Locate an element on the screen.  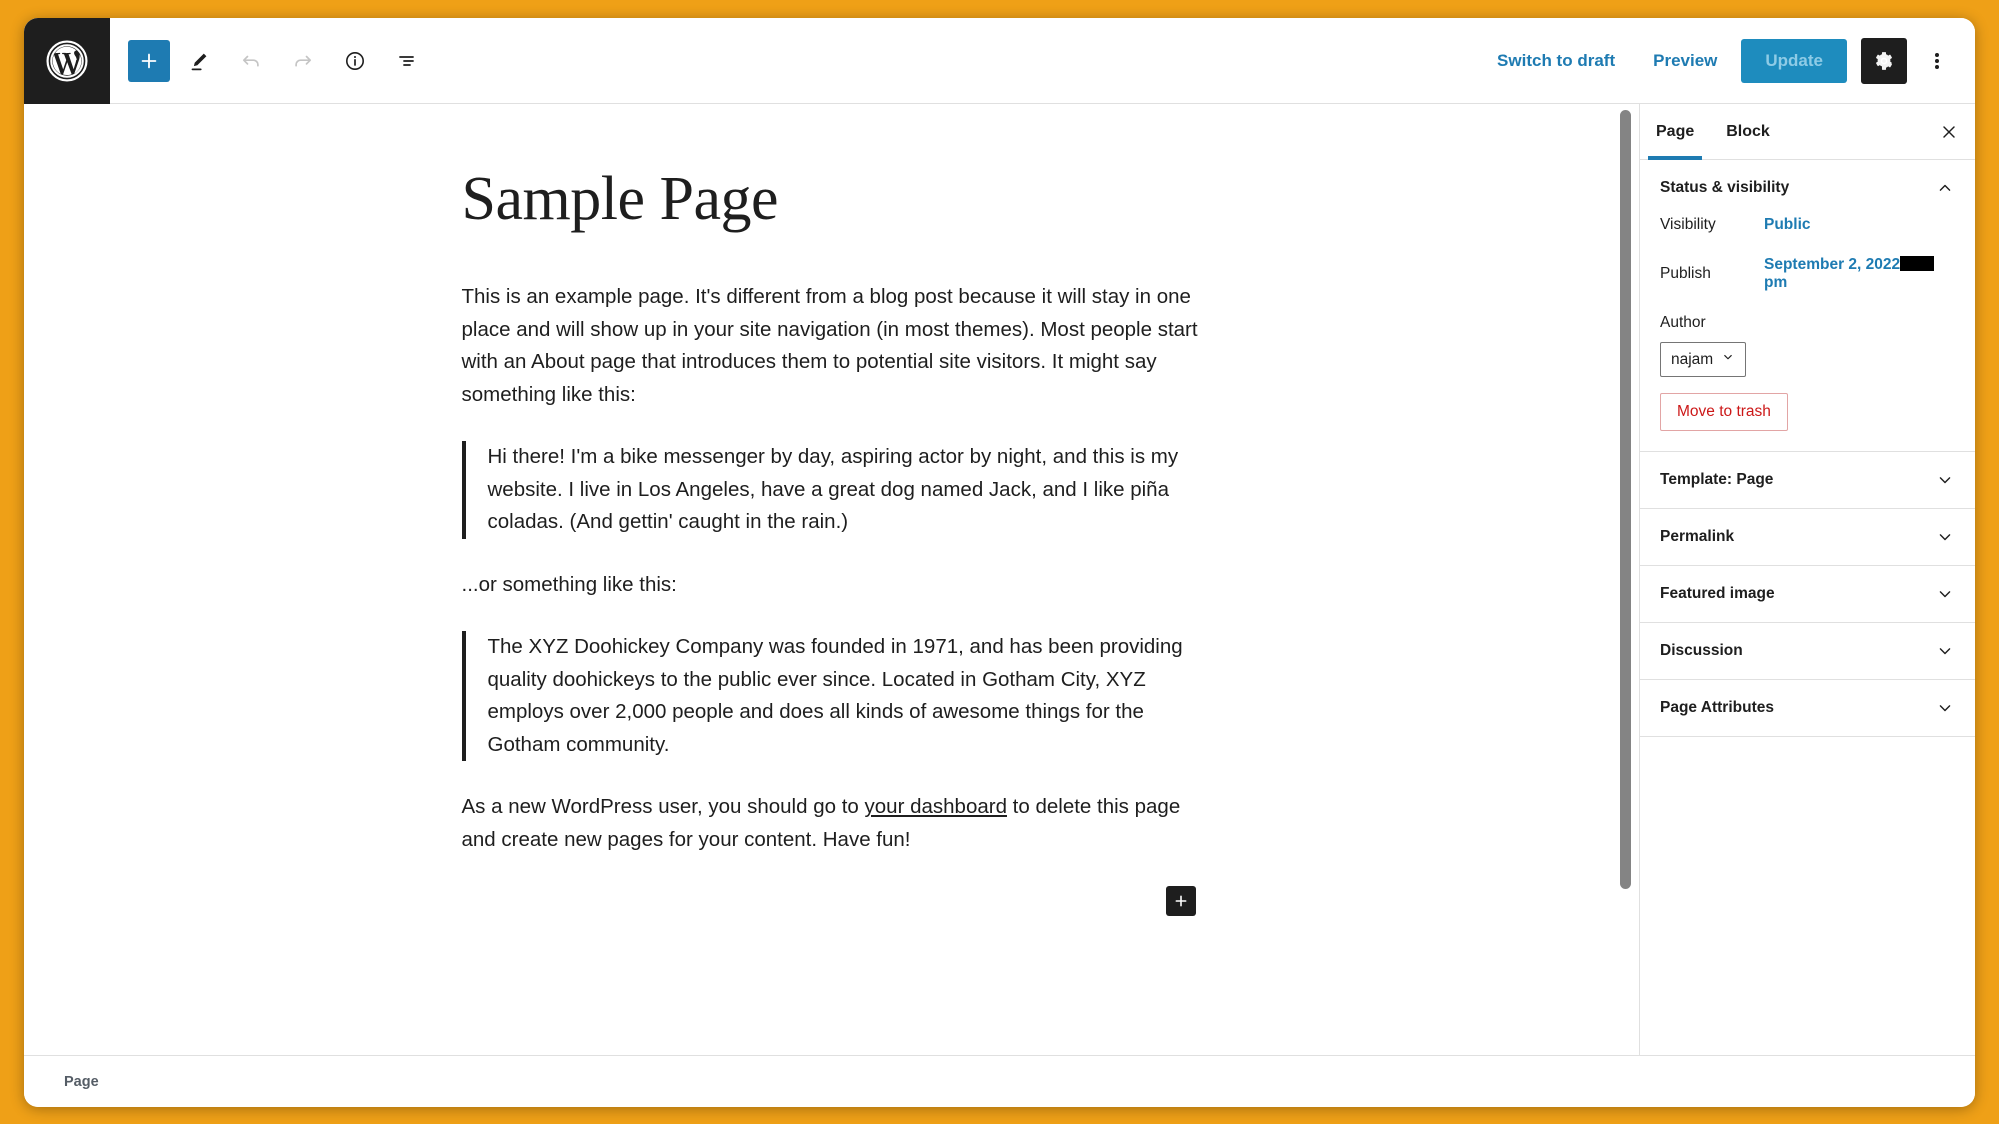
publish-row: Publish September 2, 2022pm is located at coordinates (1807, 274).